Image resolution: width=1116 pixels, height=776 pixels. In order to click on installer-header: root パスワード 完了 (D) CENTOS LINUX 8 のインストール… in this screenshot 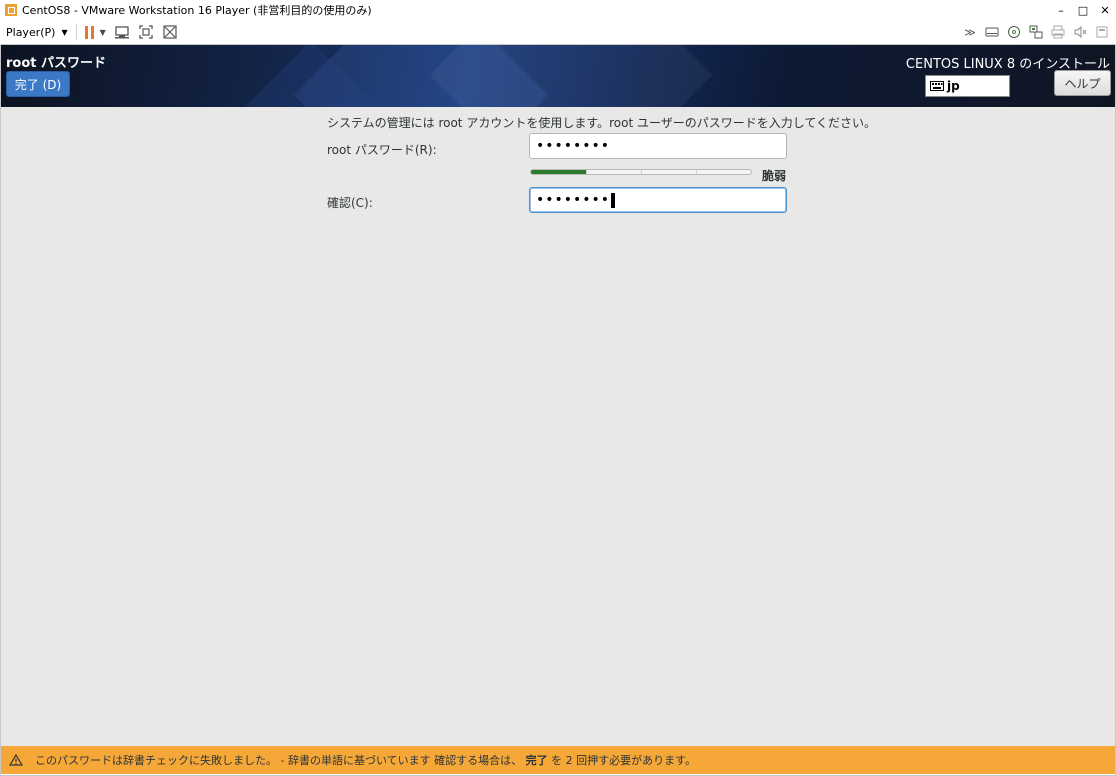, I will do `click(558, 76)`.